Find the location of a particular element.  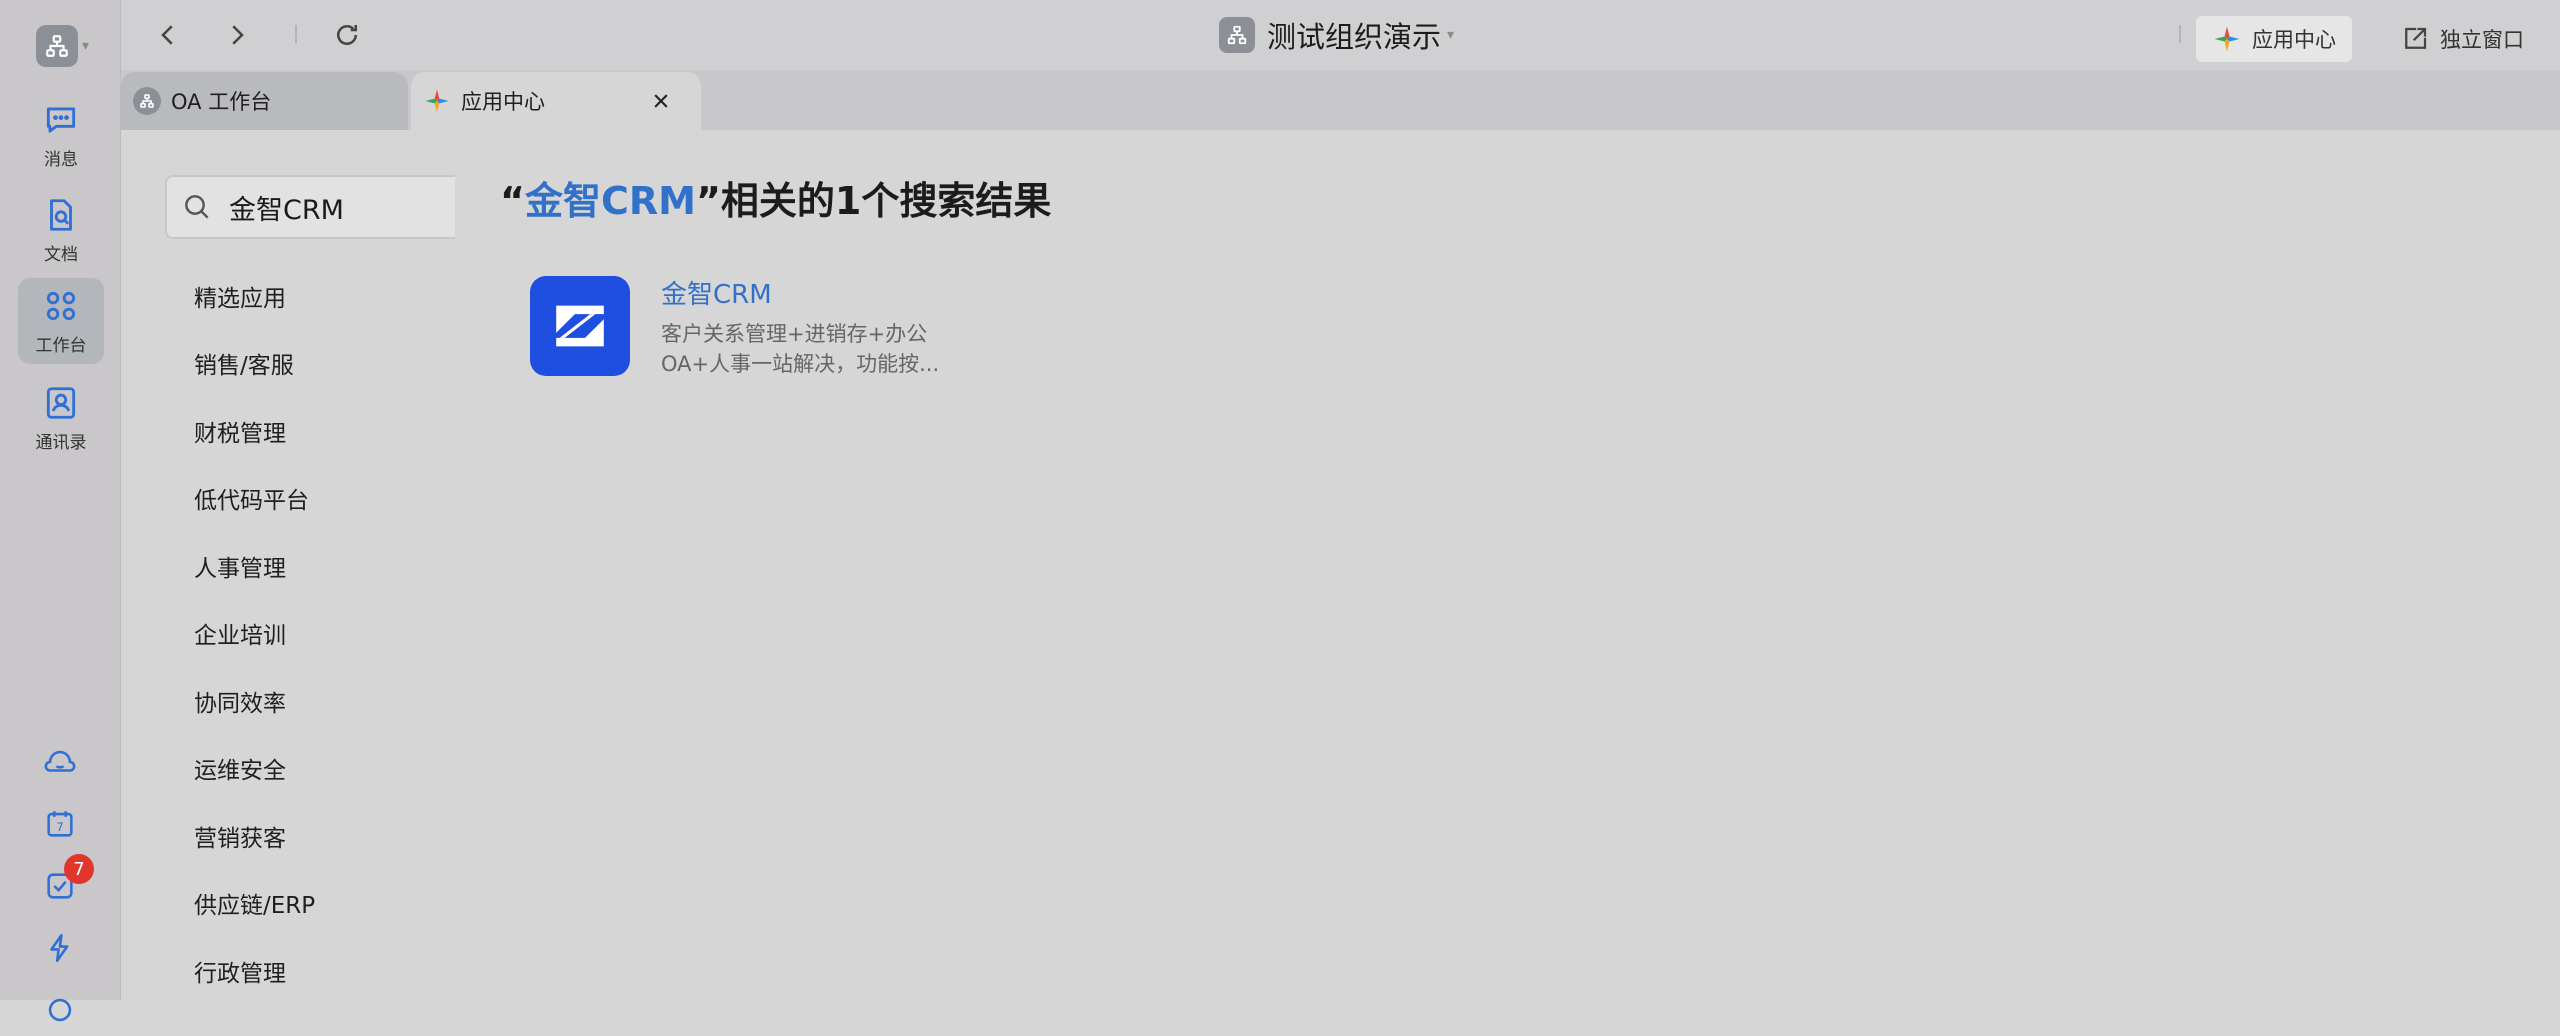

standalone-window-label: 独立窗口 is located at coordinates (2482, 40).